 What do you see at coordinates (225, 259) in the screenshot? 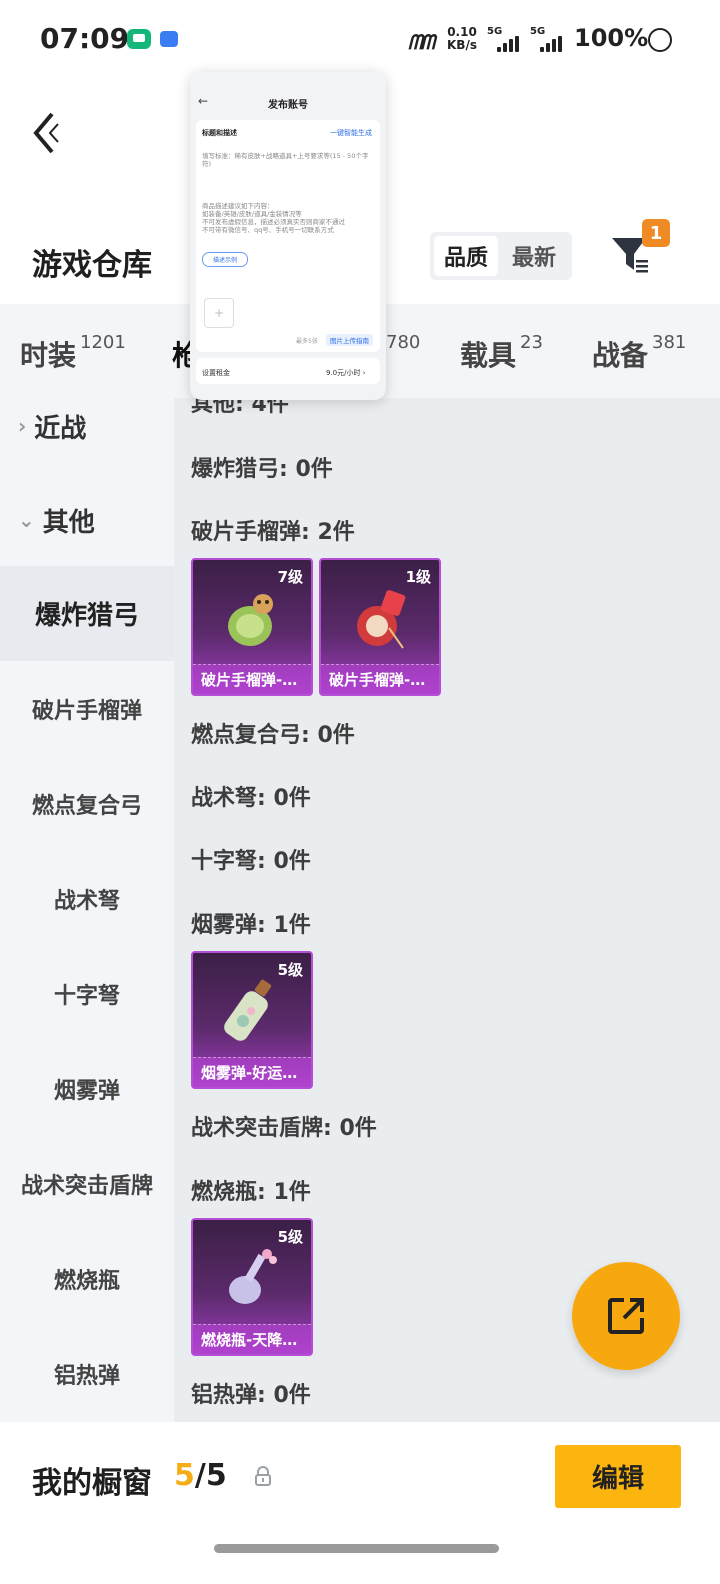
I see `desc-example-chip: 描述示例` at bounding box center [225, 259].